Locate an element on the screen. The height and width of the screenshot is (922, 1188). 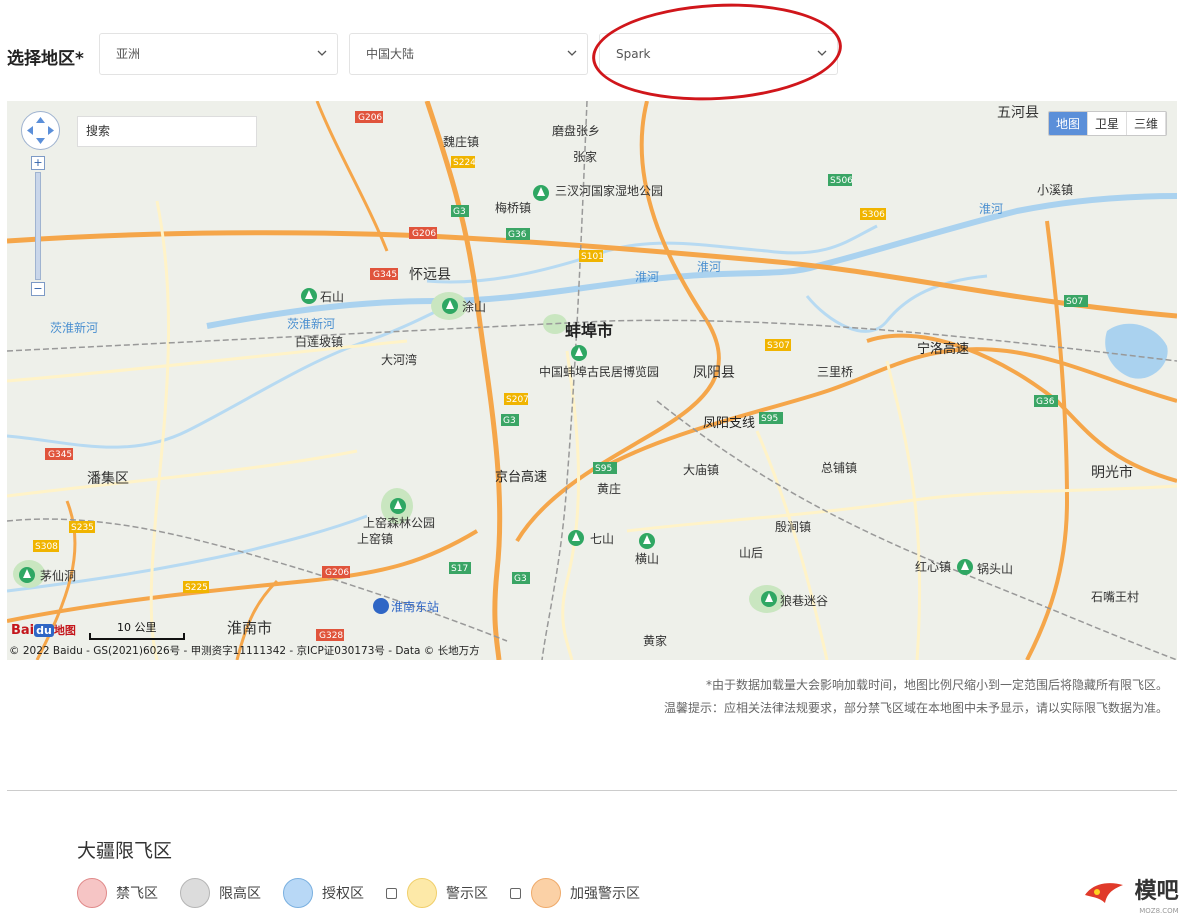
svg-text: S308 is located at coordinates (46, 547).